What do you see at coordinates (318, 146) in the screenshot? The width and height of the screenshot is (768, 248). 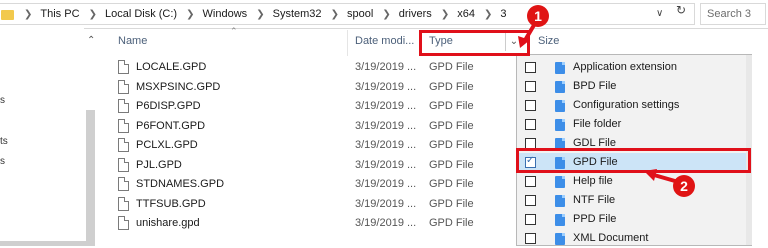 I see `file-row: PCLXL.GPD 3/19/2019 ... GPD File` at bounding box center [318, 146].